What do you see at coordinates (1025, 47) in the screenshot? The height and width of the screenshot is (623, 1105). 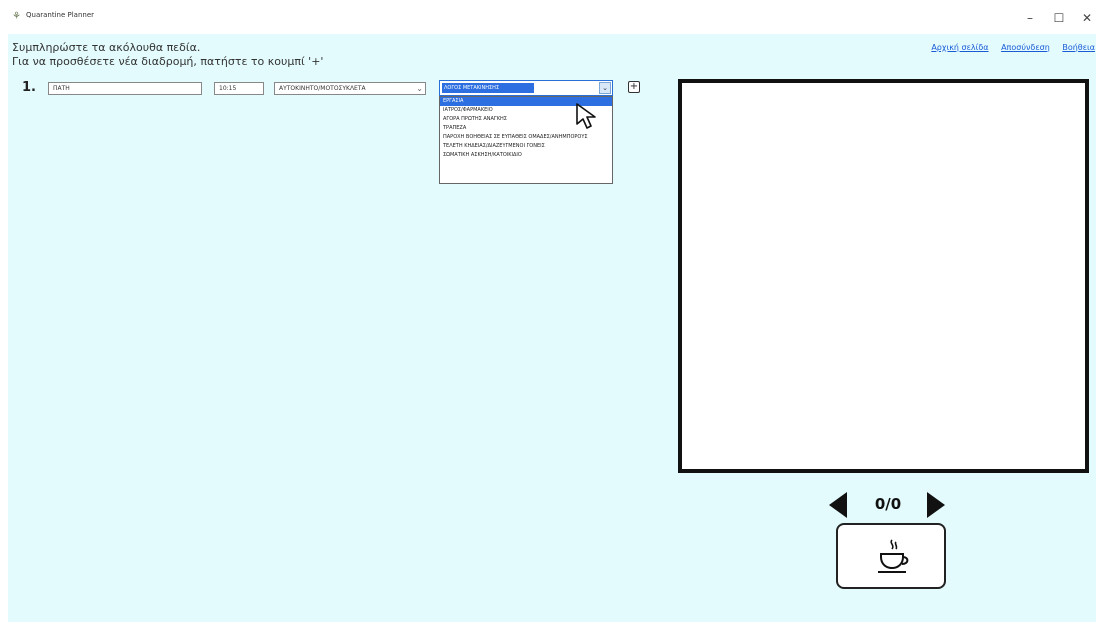 I see `logout-link: Αποσύνδεση` at bounding box center [1025, 47].